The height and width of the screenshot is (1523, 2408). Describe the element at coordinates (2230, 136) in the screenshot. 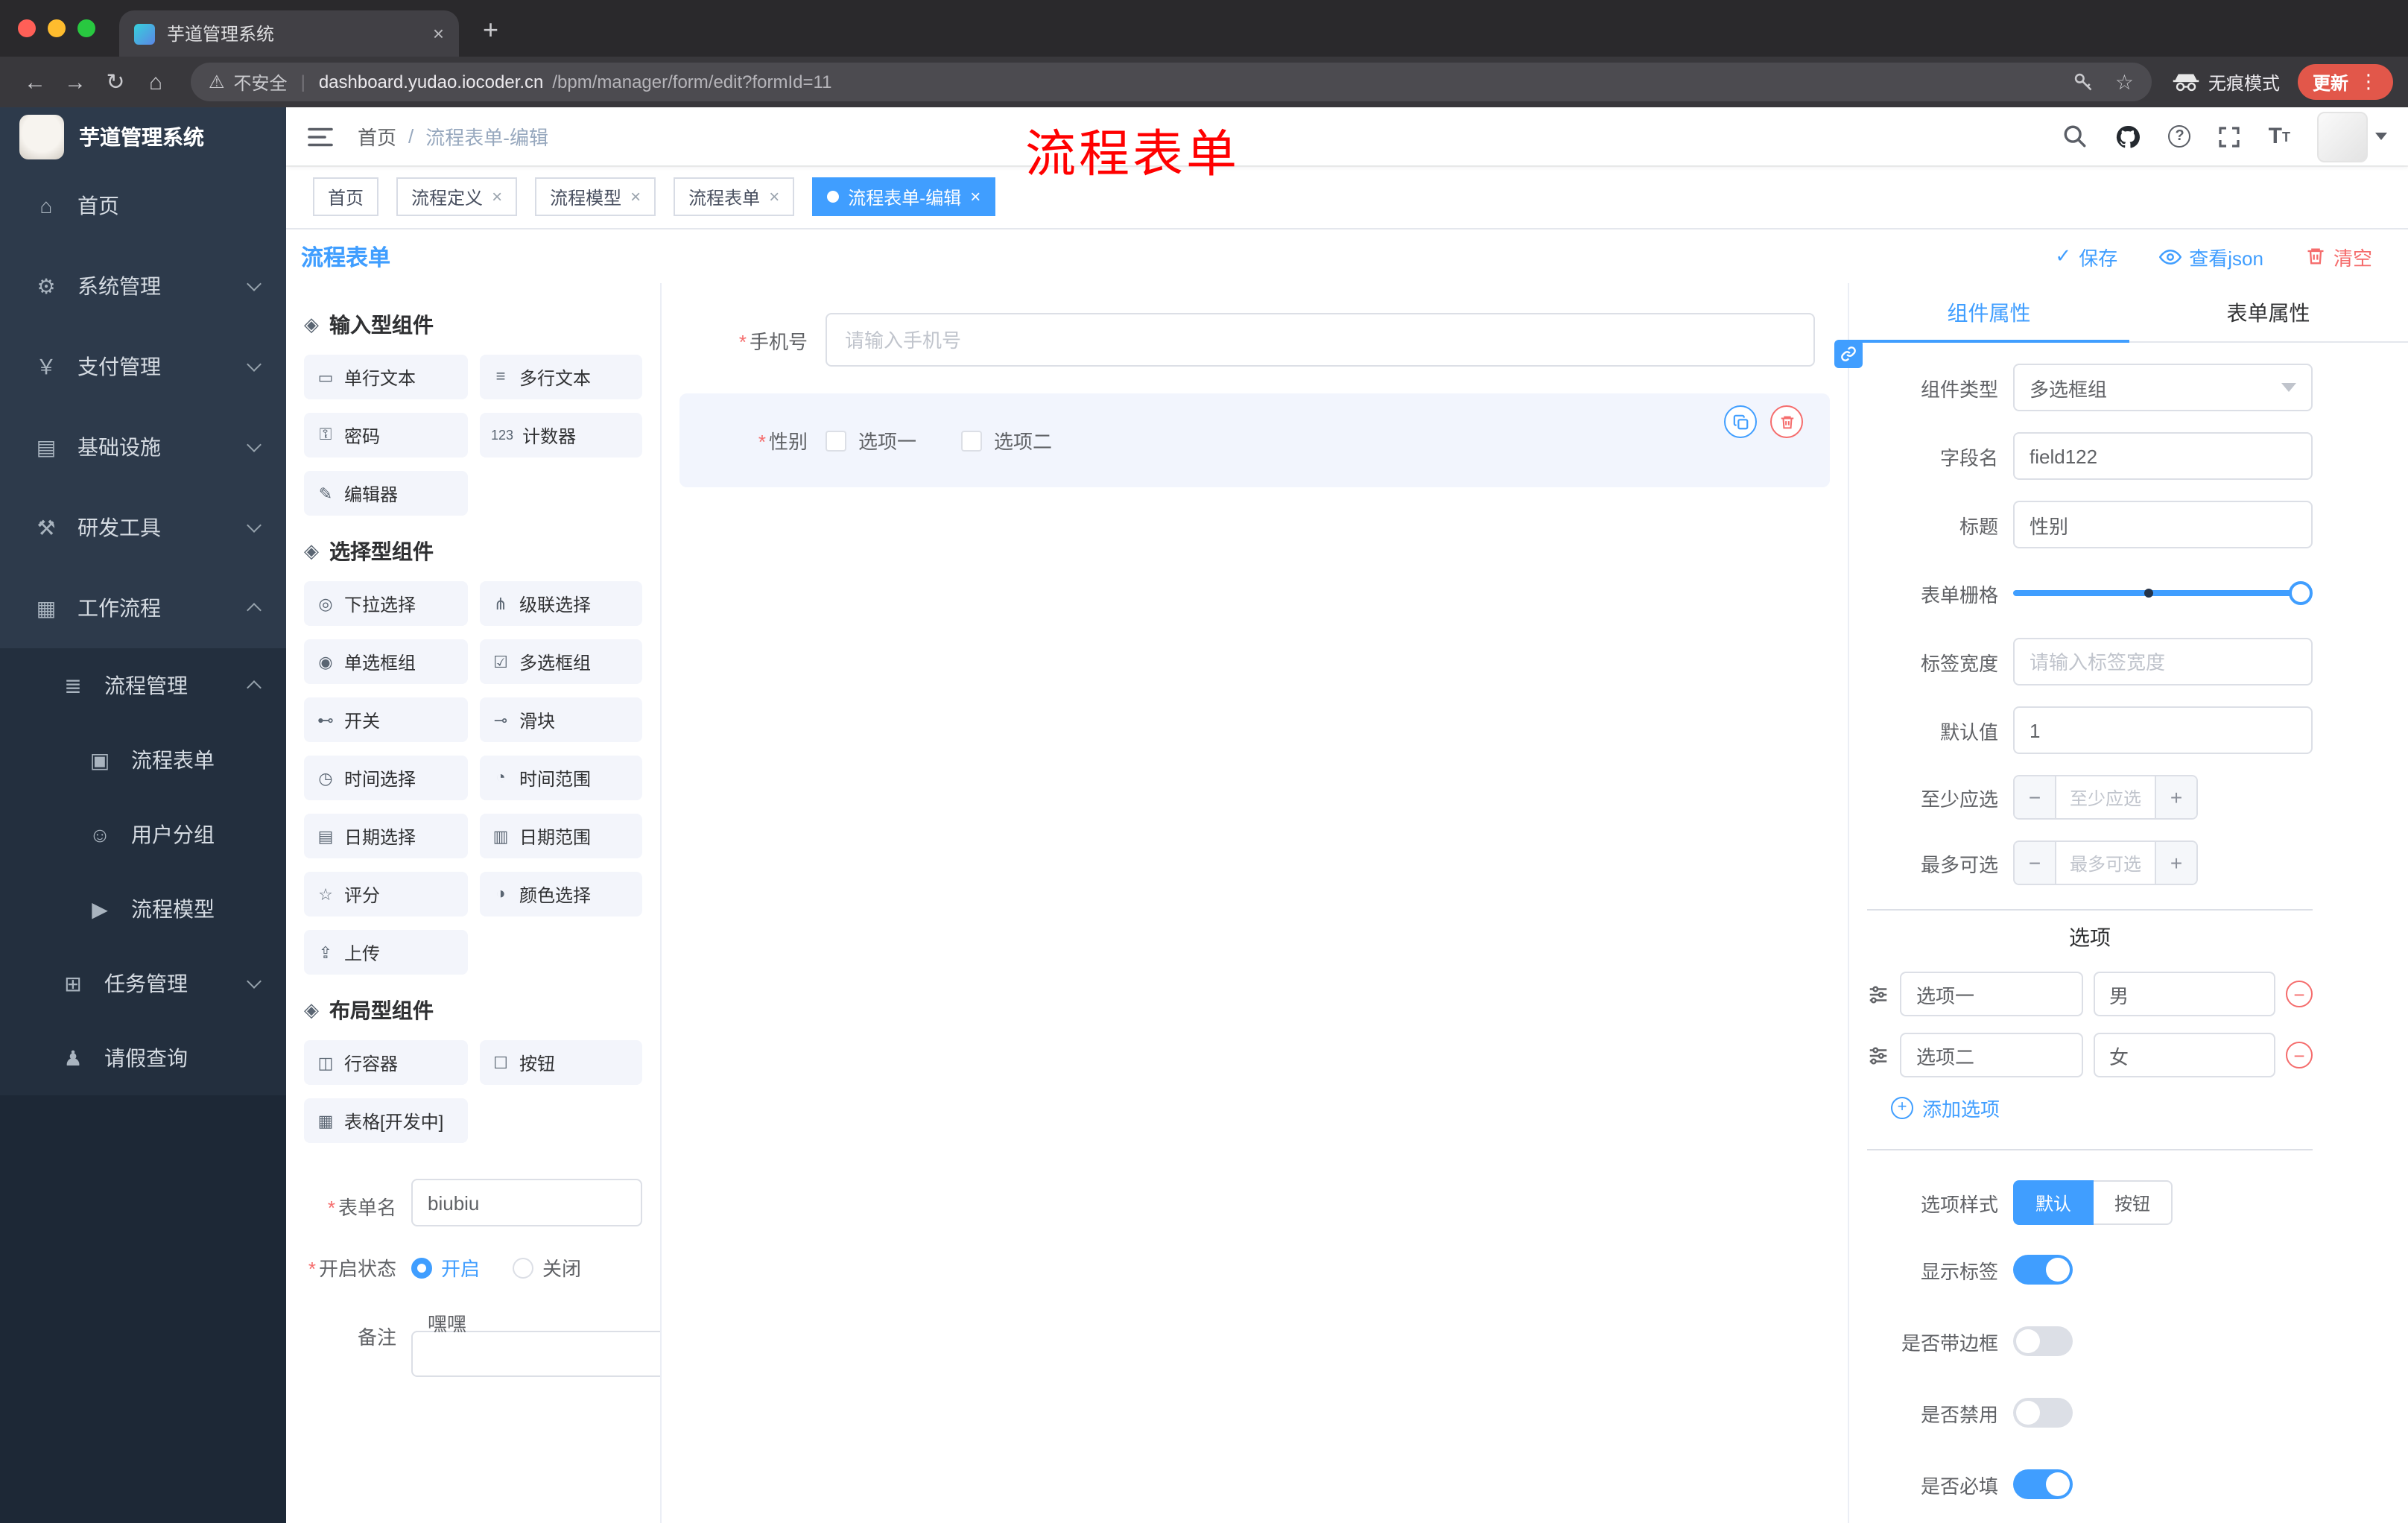

I see `fullscreen-icon` at that location.